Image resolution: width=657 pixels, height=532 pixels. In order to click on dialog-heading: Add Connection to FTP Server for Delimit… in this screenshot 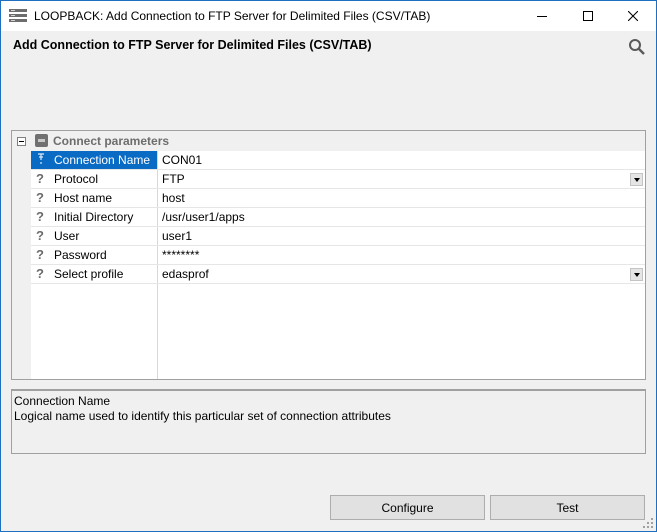, I will do `click(192, 45)`.